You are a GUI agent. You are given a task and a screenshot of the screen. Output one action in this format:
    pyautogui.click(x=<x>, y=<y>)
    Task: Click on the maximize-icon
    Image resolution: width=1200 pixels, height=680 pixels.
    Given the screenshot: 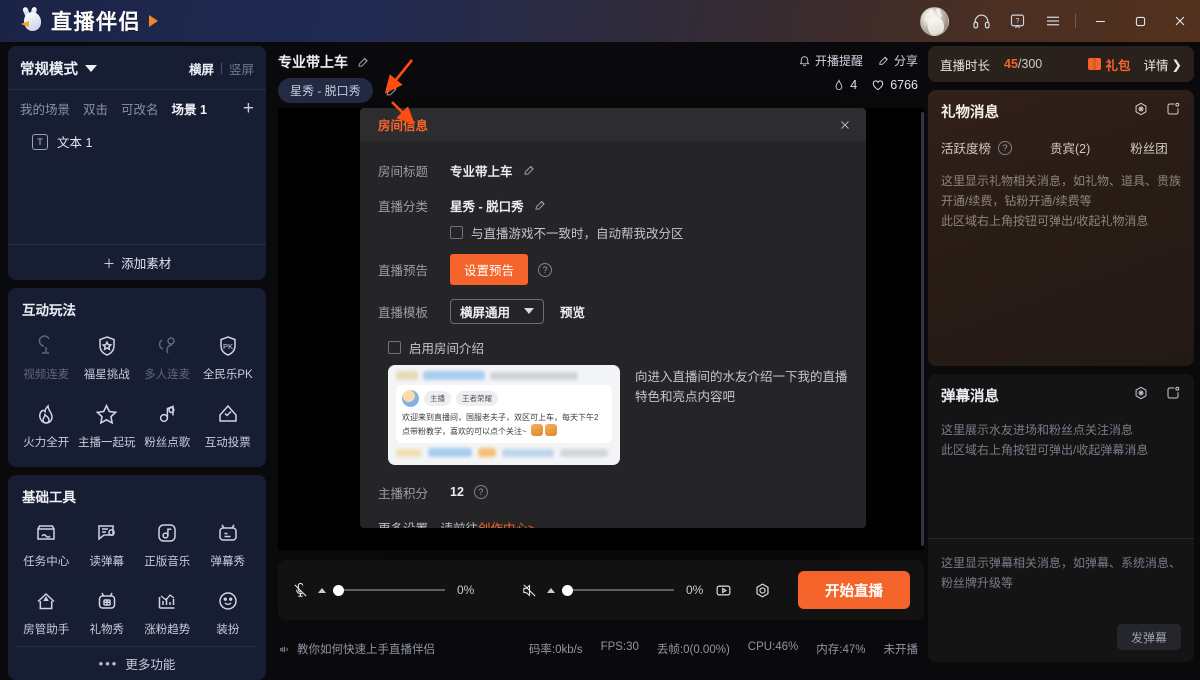 What is the action you would take?
    pyautogui.click(x=1140, y=21)
    